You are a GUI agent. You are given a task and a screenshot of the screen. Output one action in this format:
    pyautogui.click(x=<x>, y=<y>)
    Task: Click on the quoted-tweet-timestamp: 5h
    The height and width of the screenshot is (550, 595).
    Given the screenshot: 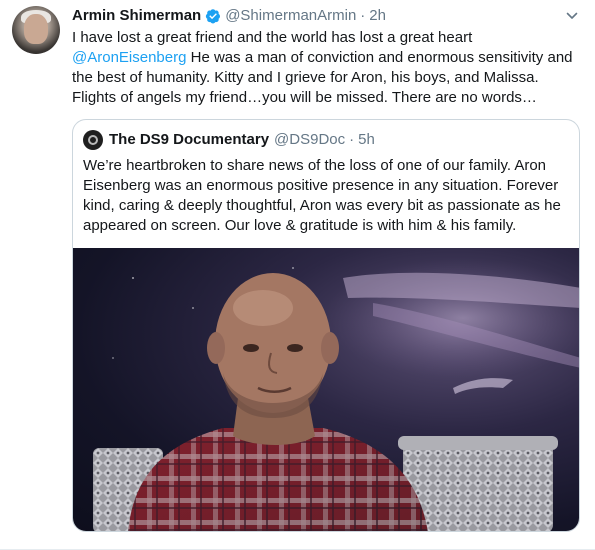 What is the action you would take?
    pyautogui.click(x=366, y=140)
    